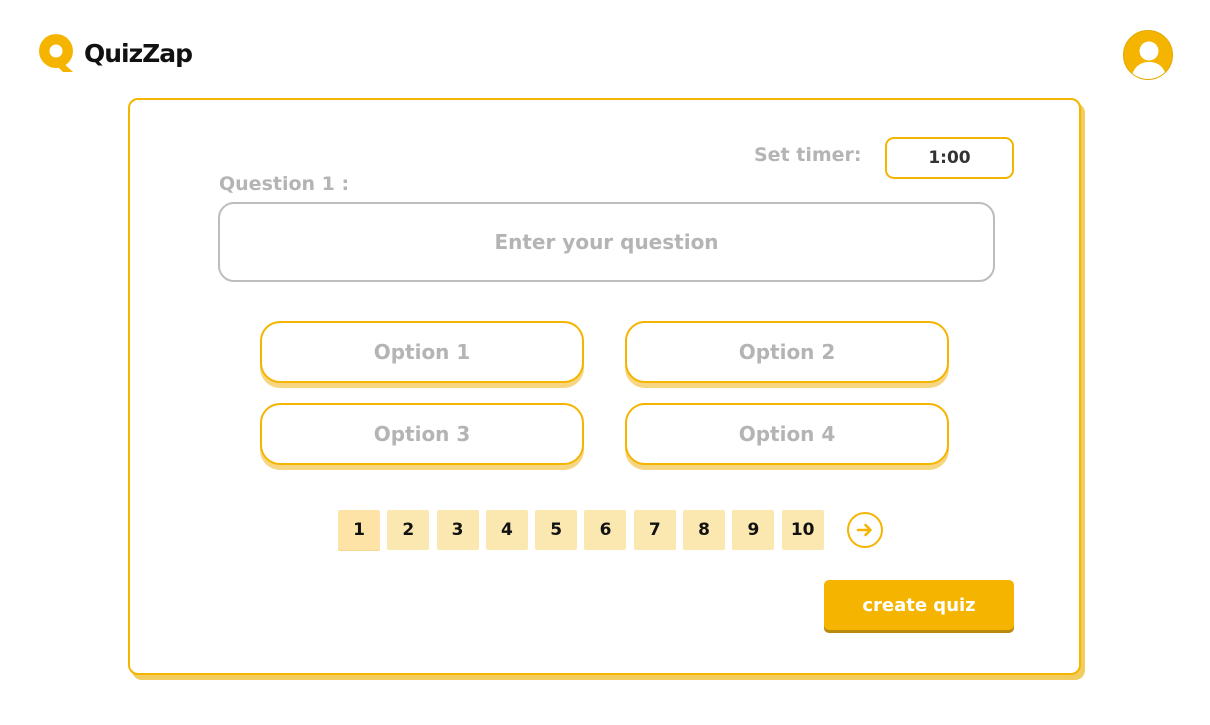 The image size is (1210, 725). Describe the element at coordinates (919, 605) in the screenshot. I see `create-quiz-button: create quiz` at that location.